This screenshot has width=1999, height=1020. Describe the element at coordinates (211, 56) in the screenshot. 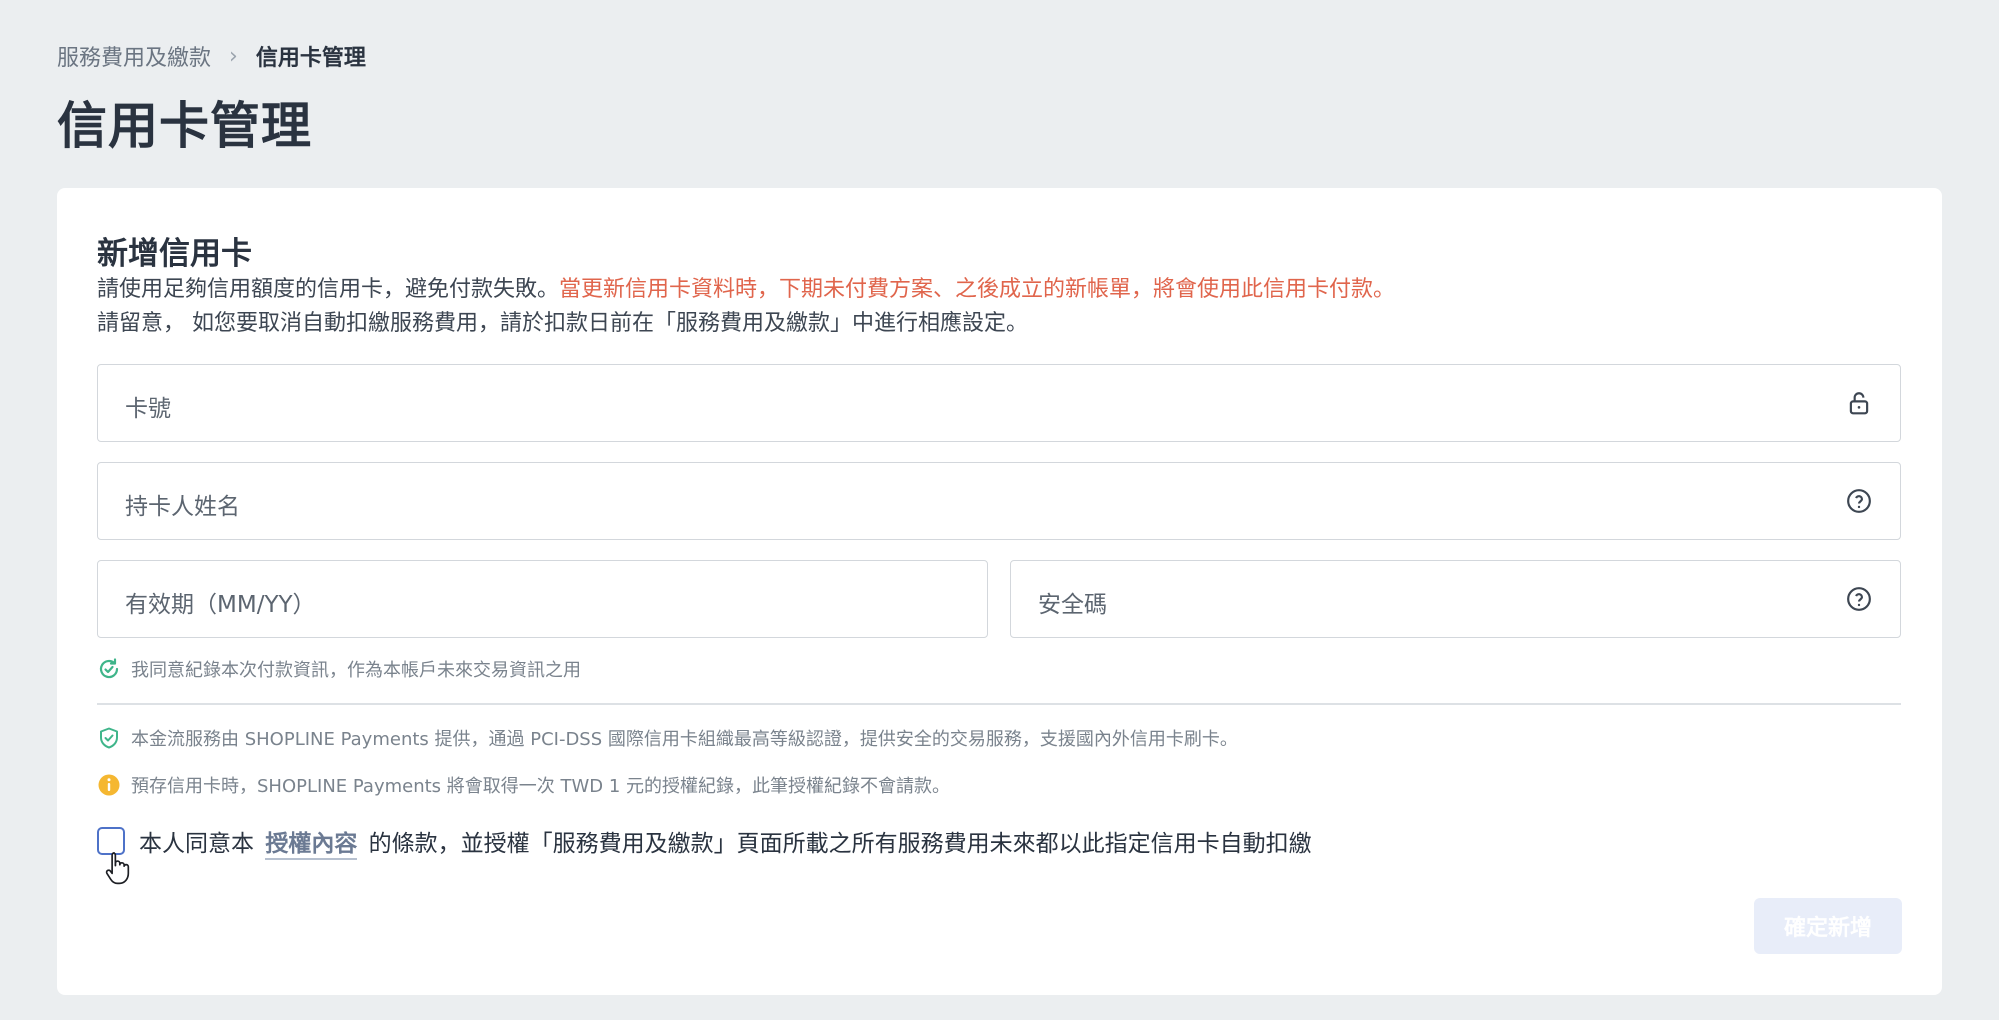

I see `breadcrumb: 服務費用及繳款 › 信用卡管理` at that location.